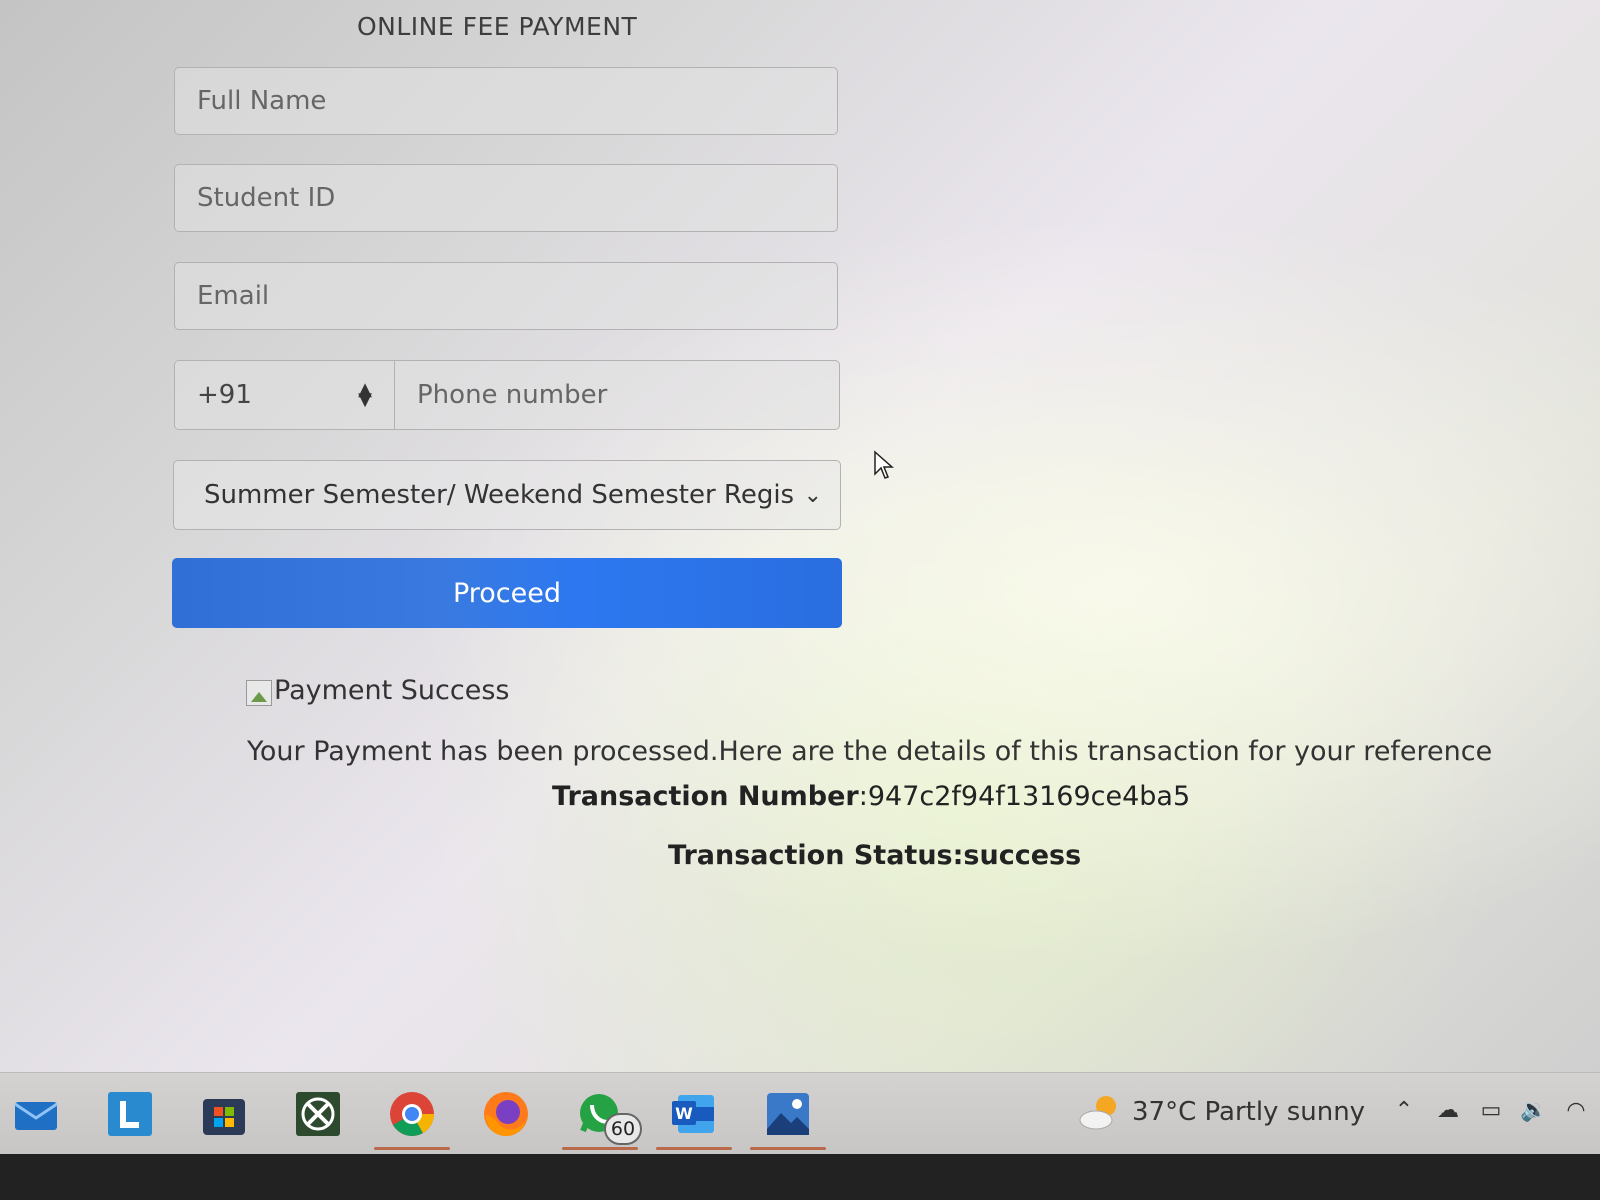  What do you see at coordinates (412, 1114) in the screenshot?
I see `chrome-icon` at bounding box center [412, 1114].